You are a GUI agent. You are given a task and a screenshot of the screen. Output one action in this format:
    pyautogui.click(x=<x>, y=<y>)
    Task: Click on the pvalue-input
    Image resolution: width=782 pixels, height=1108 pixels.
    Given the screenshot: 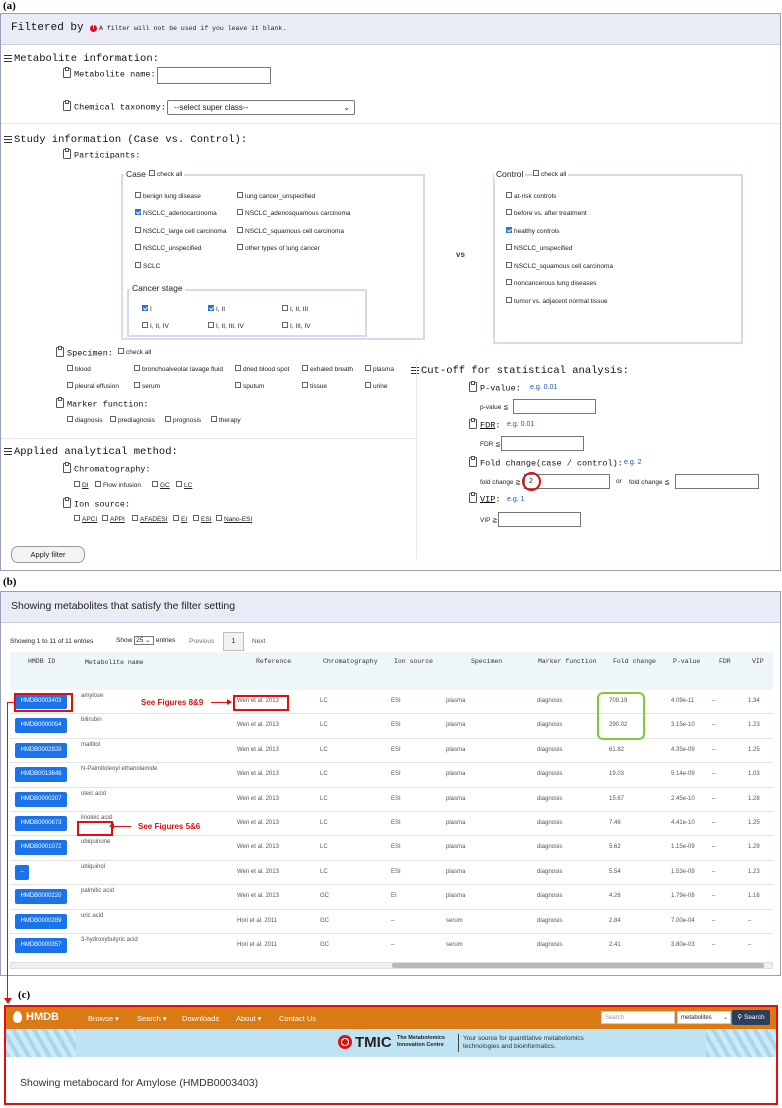 What is the action you would take?
    pyautogui.click(x=554, y=406)
    